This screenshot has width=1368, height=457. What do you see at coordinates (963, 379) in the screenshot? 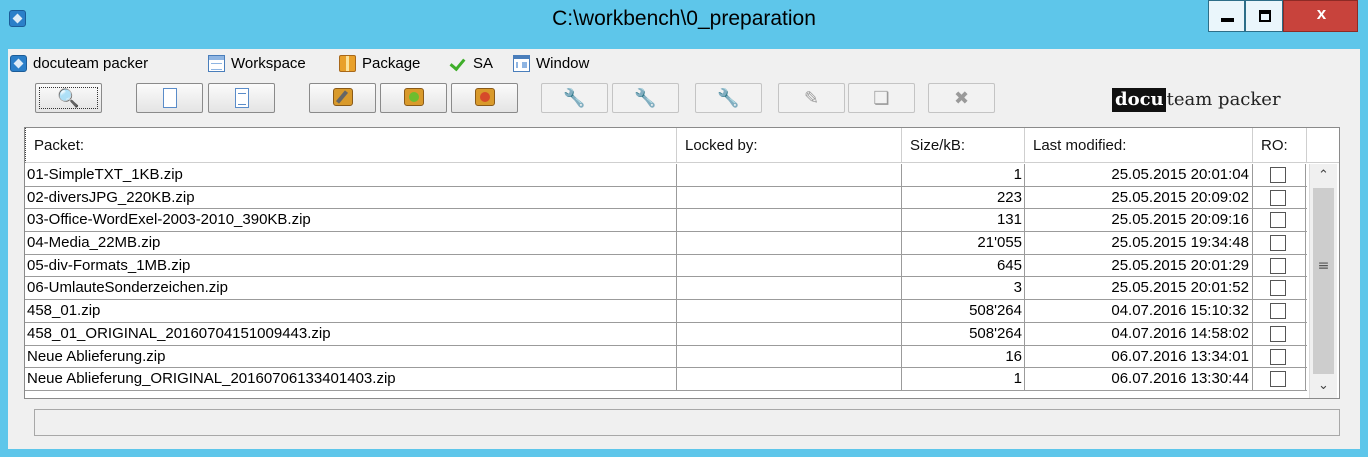
I see `size-cell: 1` at bounding box center [963, 379].